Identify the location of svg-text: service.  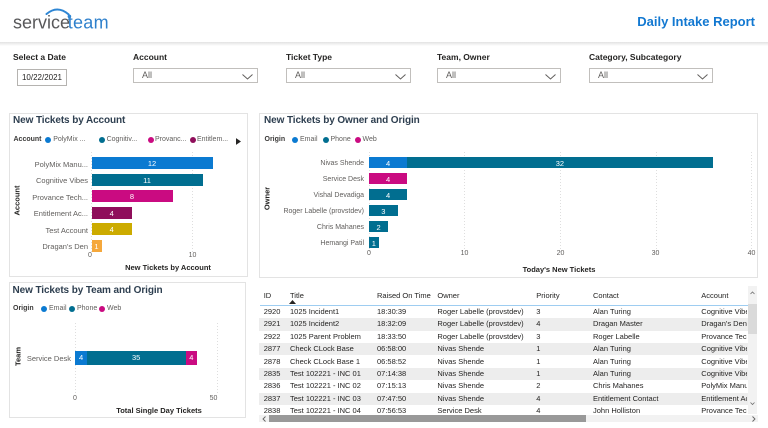
(41, 22).